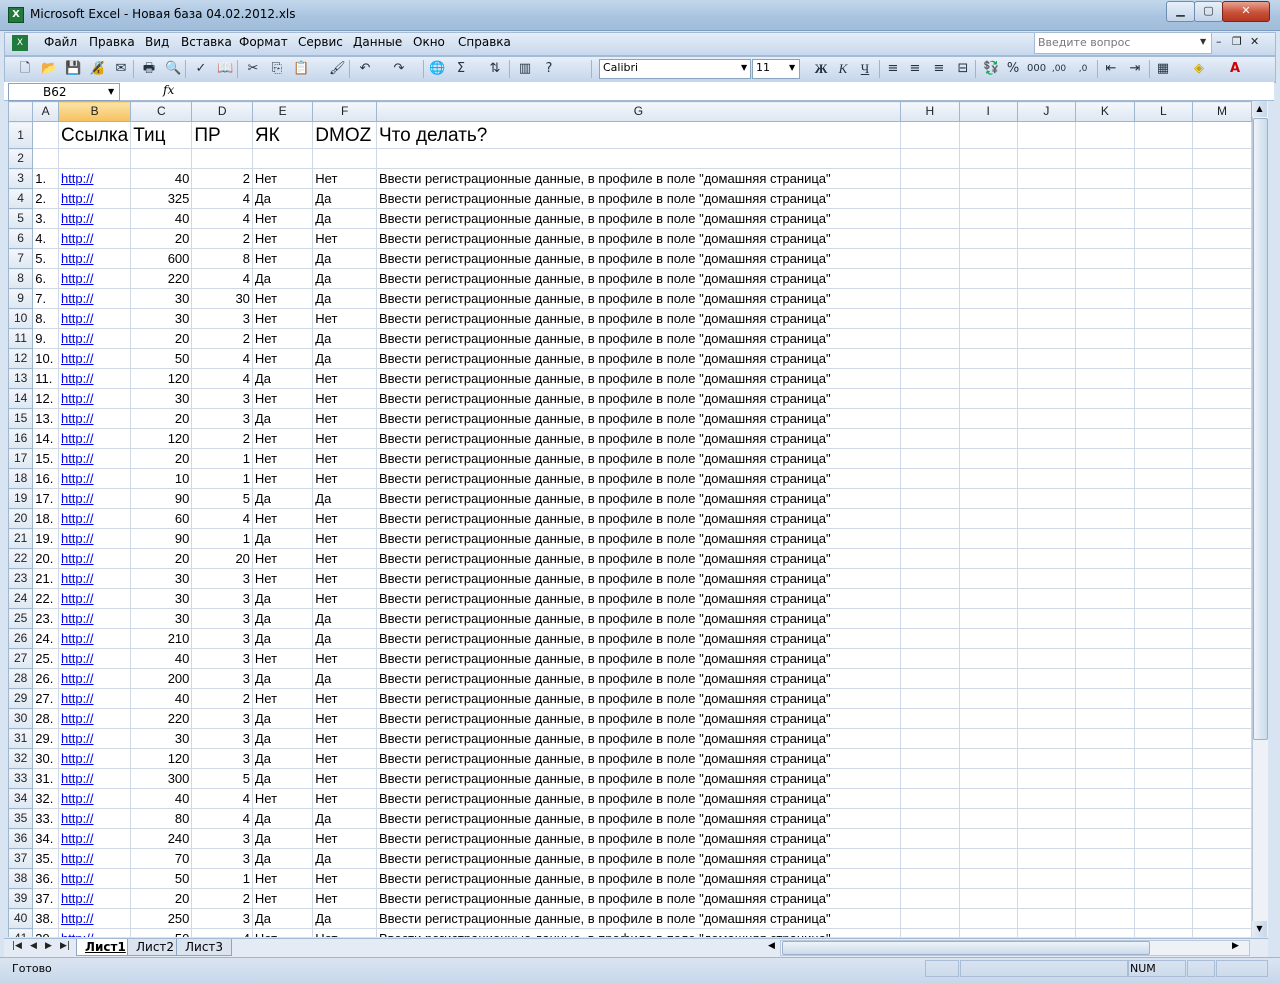 The image size is (1280, 983). What do you see at coordinates (282, 398) in the screenshot?
I see `yk-cell: Нет` at bounding box center [282, 398].